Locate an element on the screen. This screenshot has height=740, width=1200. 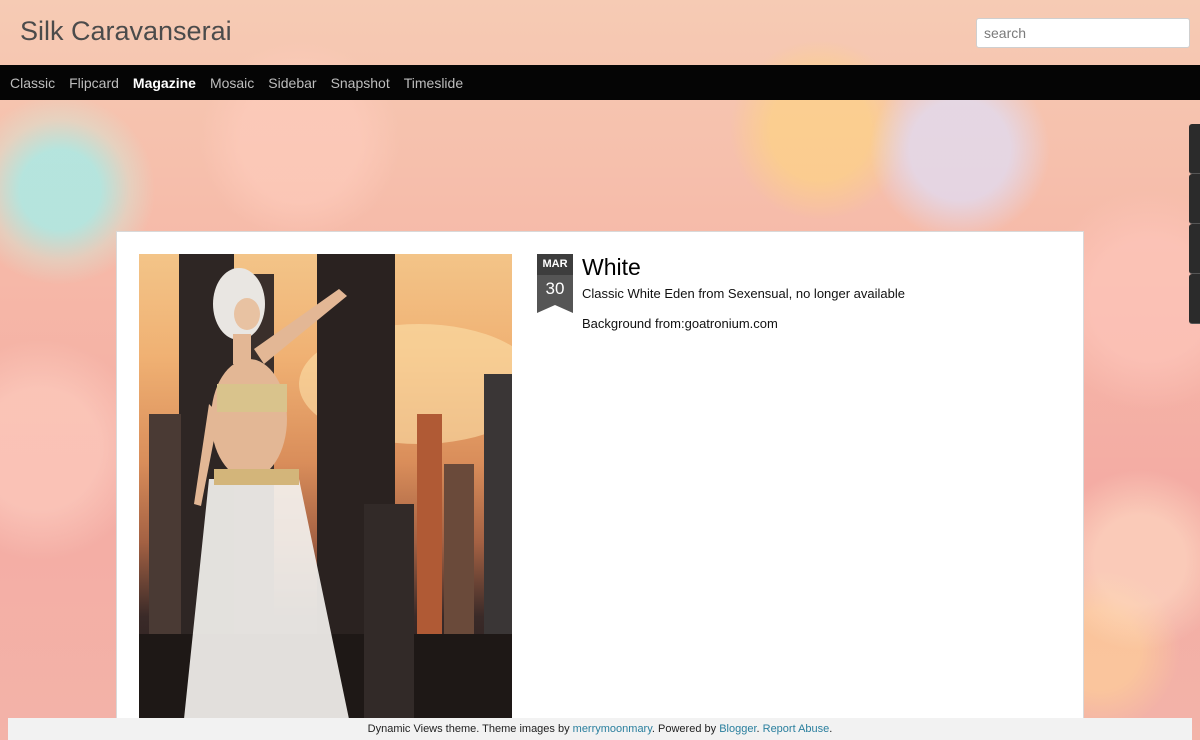
date-badge: MAR 30 is located at coordinates (555, 284).